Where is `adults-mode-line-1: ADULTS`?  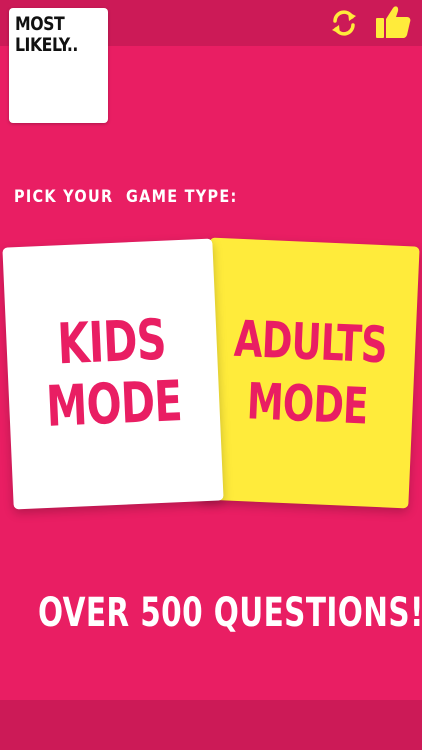 adults-mode-line-1: ADULTS is located at coordinates (310, 342).